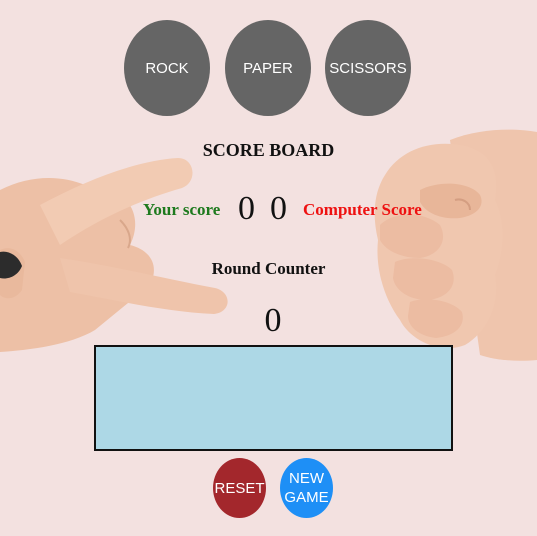  Describe the element at coordinates (273, 320) in the screenshot. I see `round-counter-value: 0` at that location.